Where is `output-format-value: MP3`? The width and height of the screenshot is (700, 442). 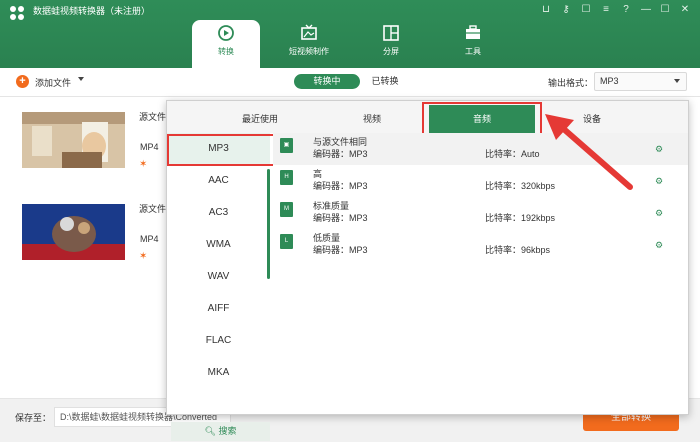 output-format-value: MP3 is located at coordinates (609, 81).